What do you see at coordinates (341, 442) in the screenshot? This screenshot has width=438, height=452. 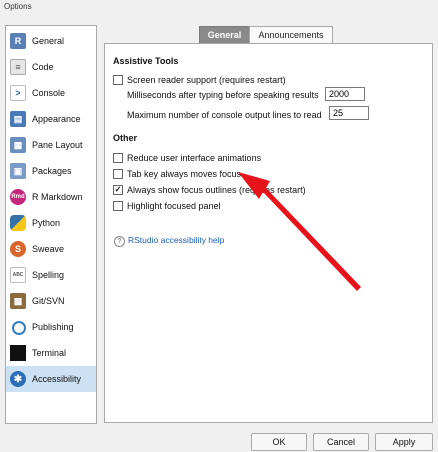 I see `cancel-button: Cancel` at bounding box center [341, 442].